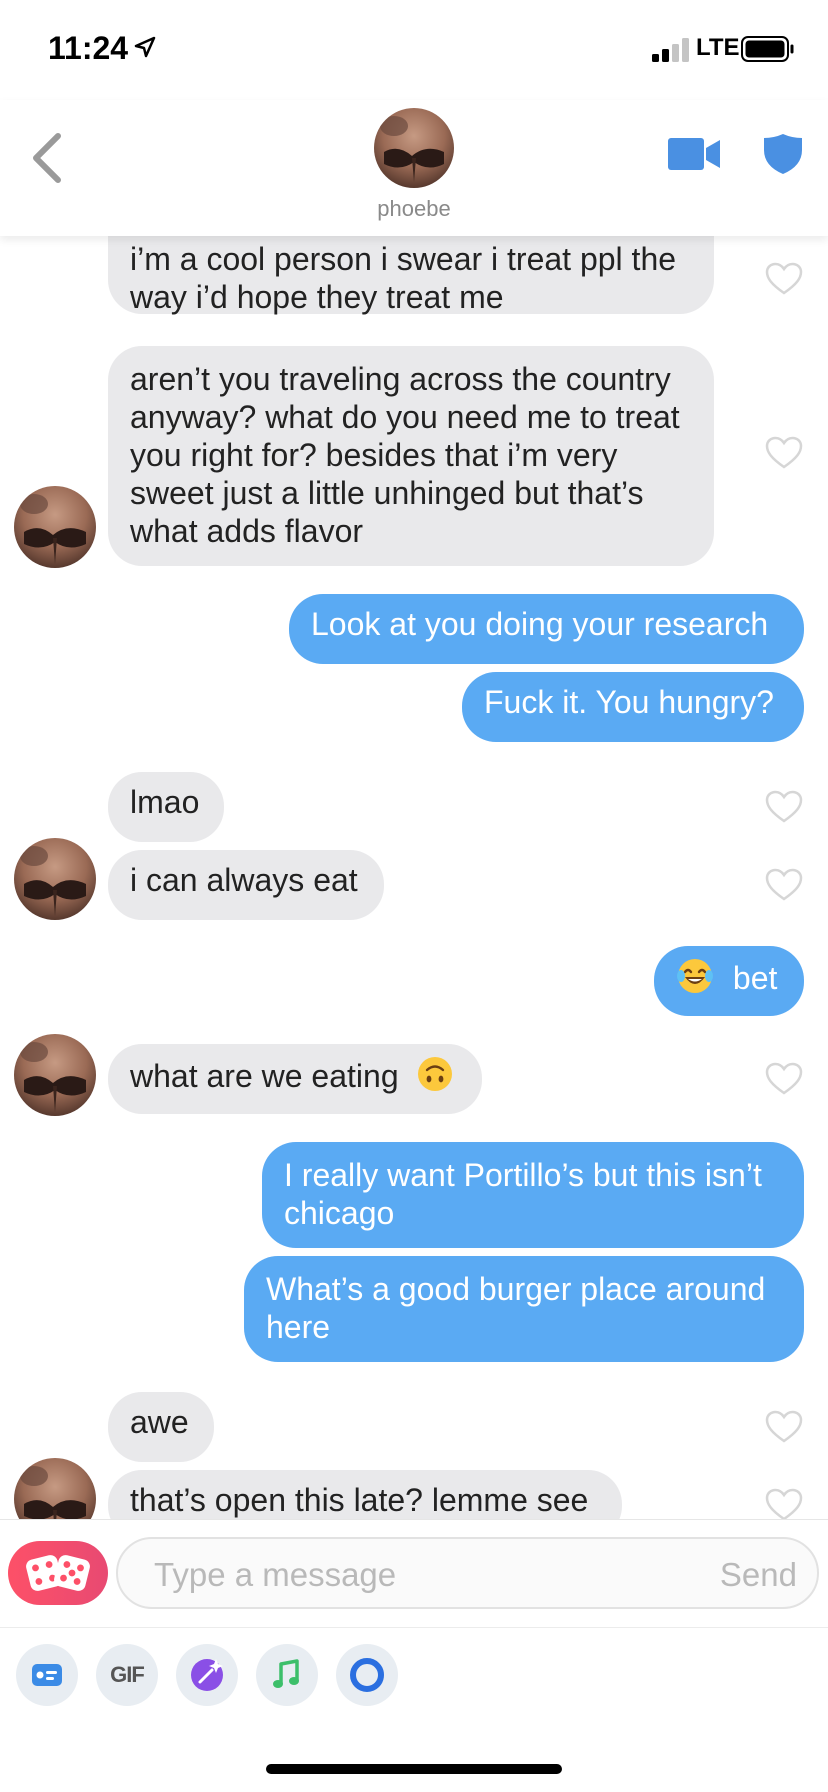  I want to click on dice-icon, so click(58, 1573).